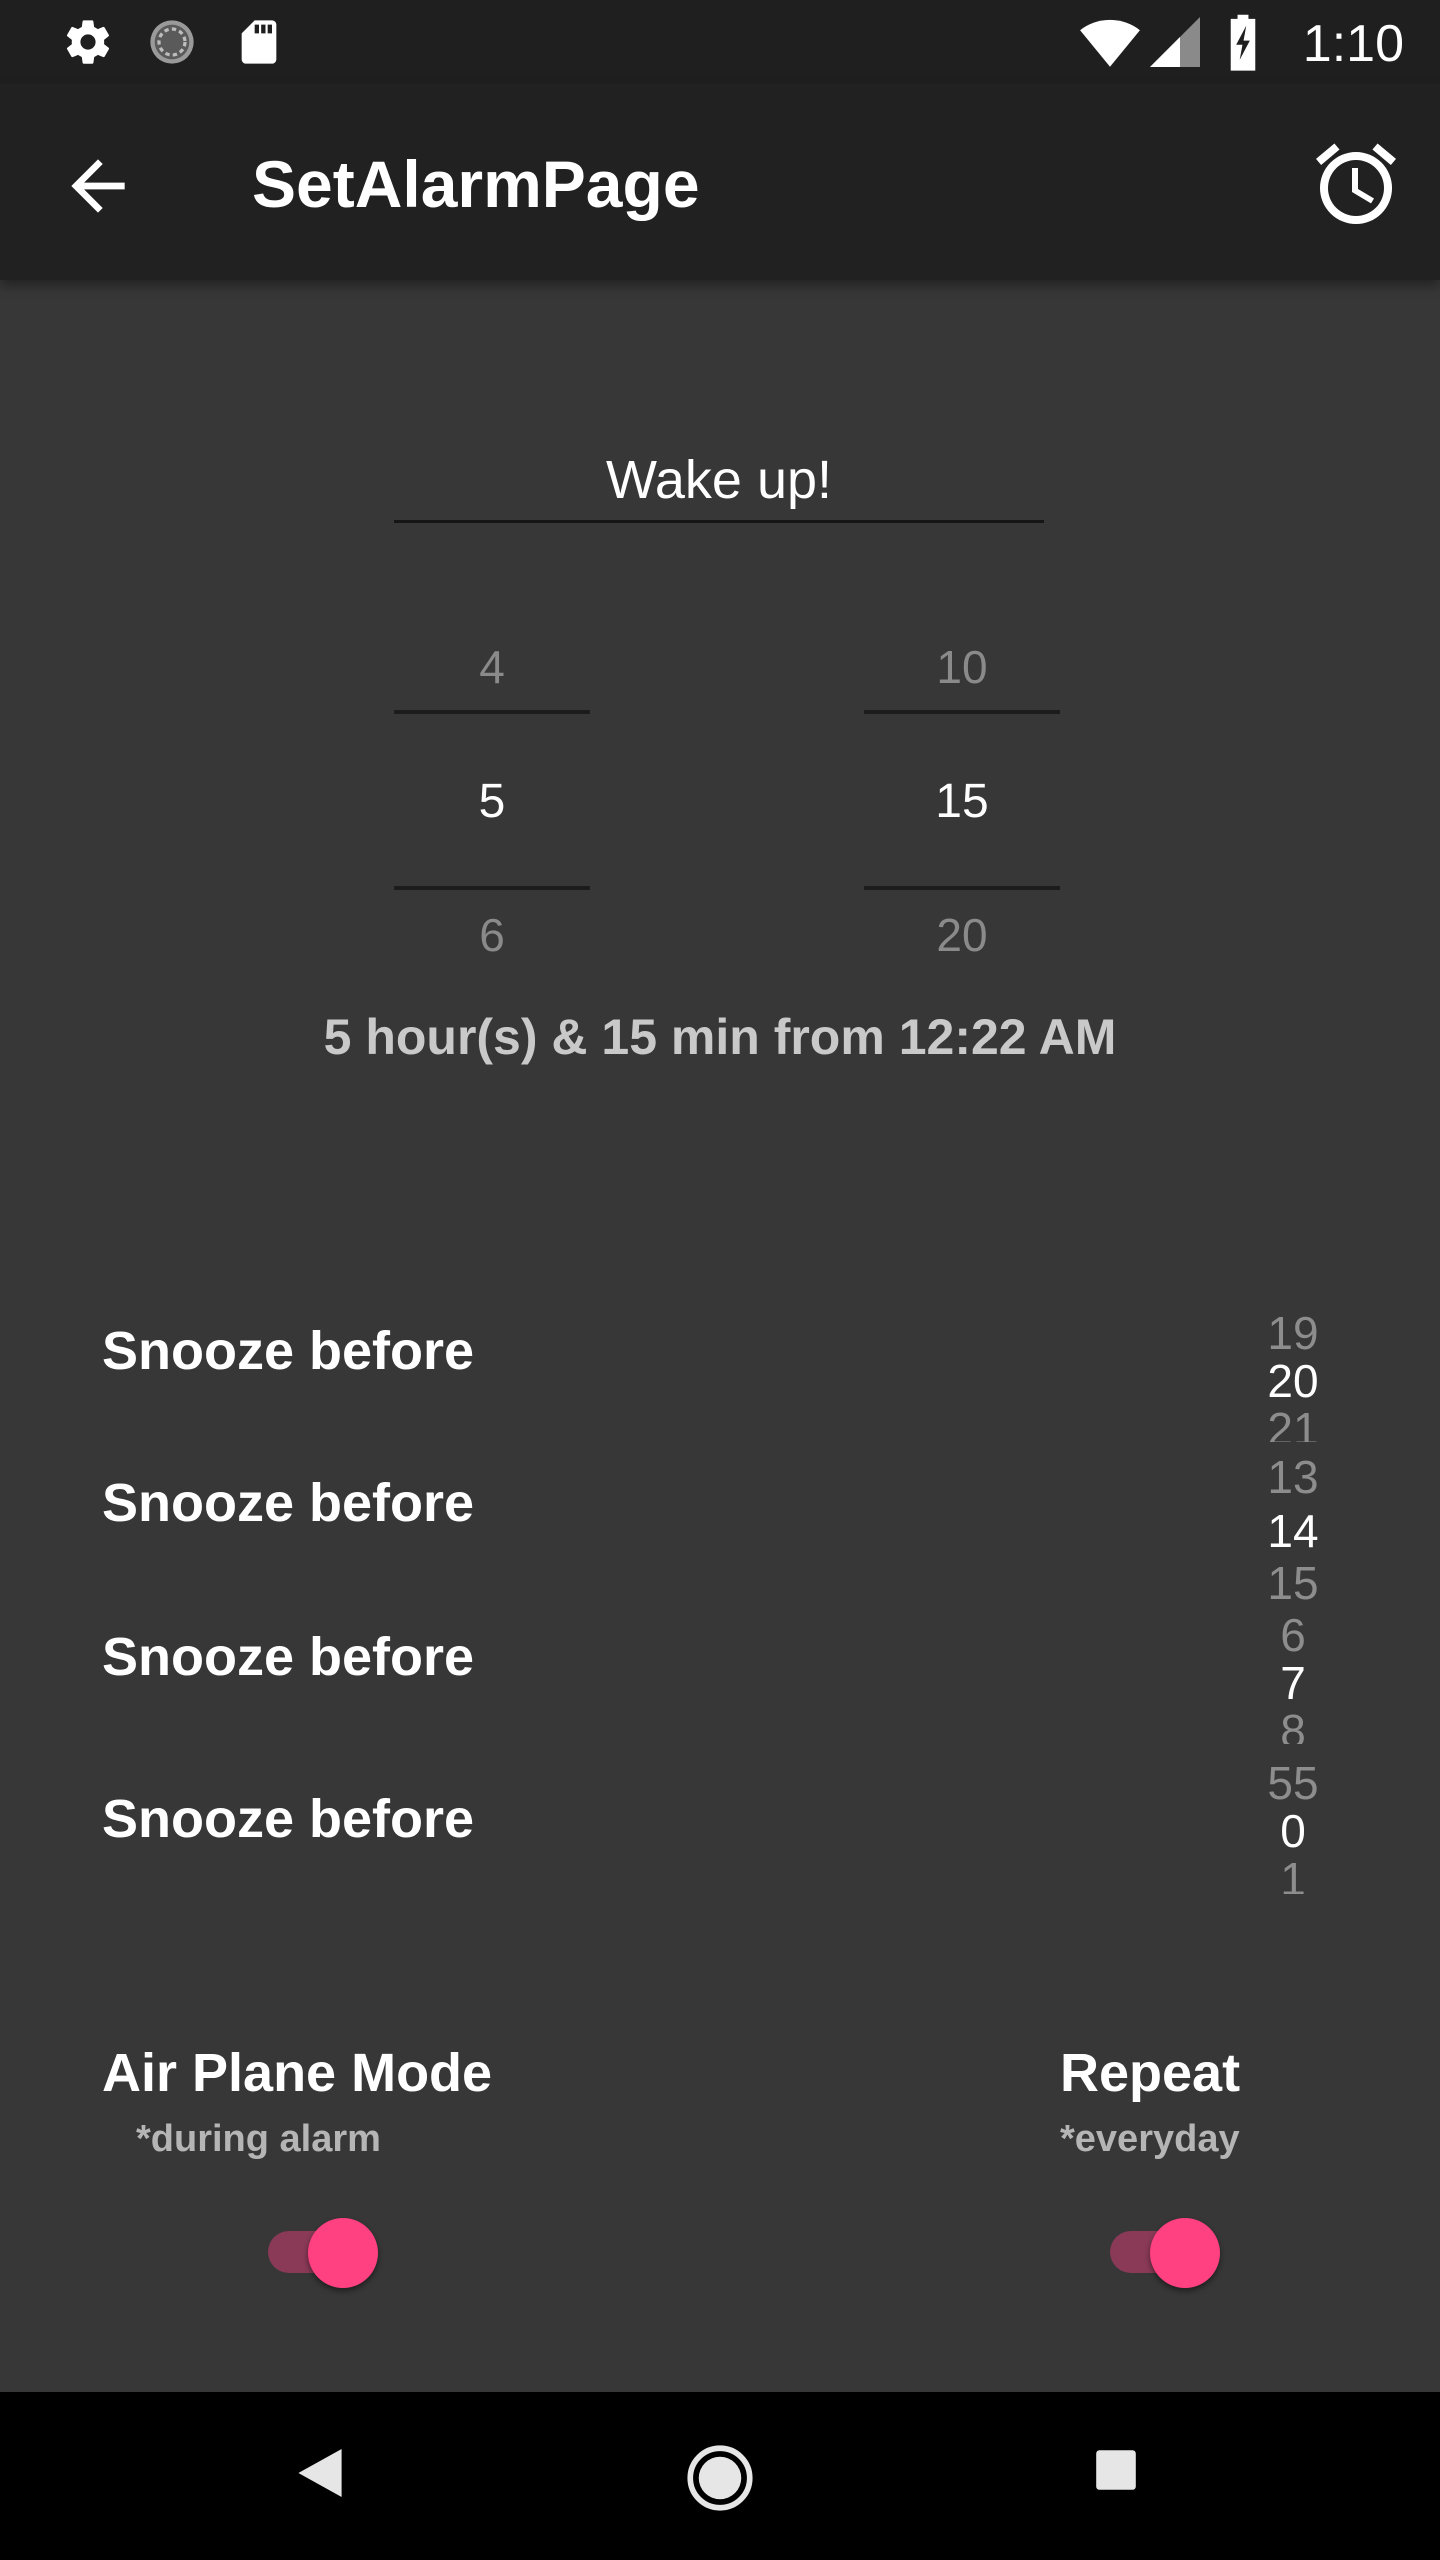 This screenshot has height=2560, width=1440. What do you see at coordinates (720, 1037) in the screenshot?
I see `alarm-duration-text: 5 hour(s) & 15 min from 12:22 AM` at bounding box center [720, 1037].